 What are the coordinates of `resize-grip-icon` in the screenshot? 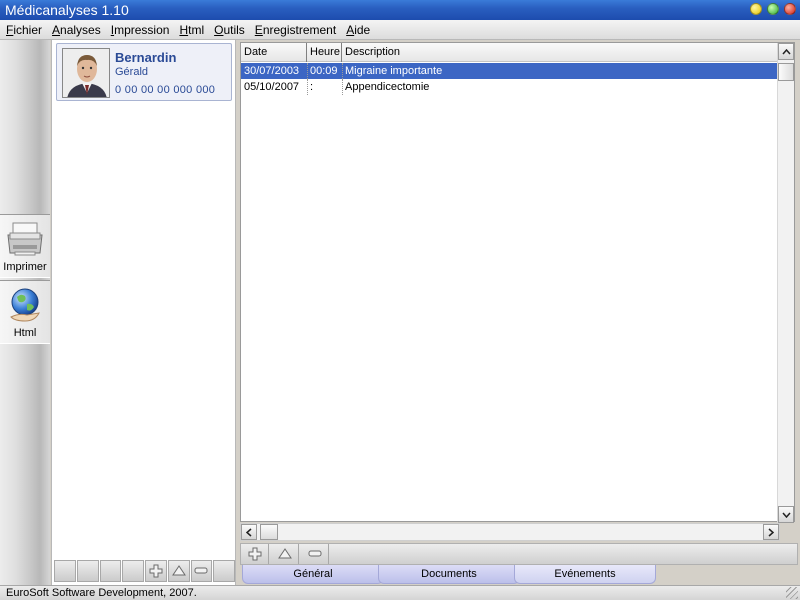 It's located at (792, 593).